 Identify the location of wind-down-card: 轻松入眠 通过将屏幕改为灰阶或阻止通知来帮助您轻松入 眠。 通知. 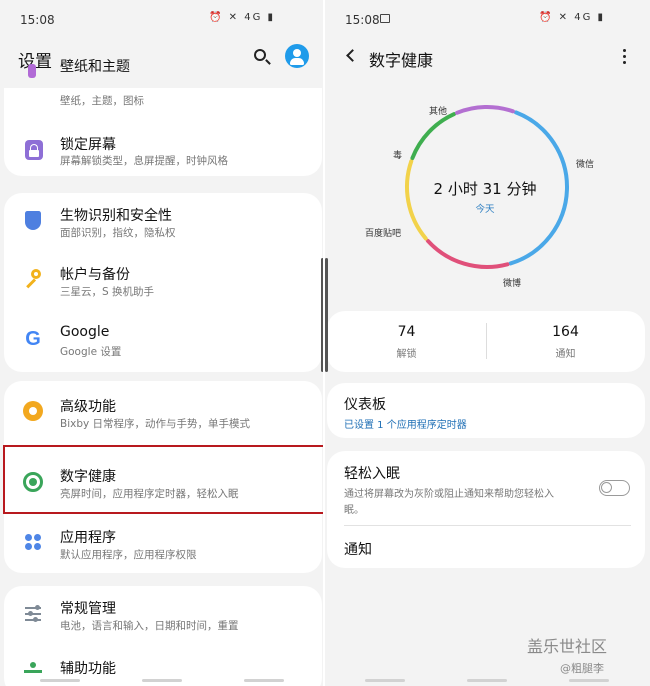
(486, 509).